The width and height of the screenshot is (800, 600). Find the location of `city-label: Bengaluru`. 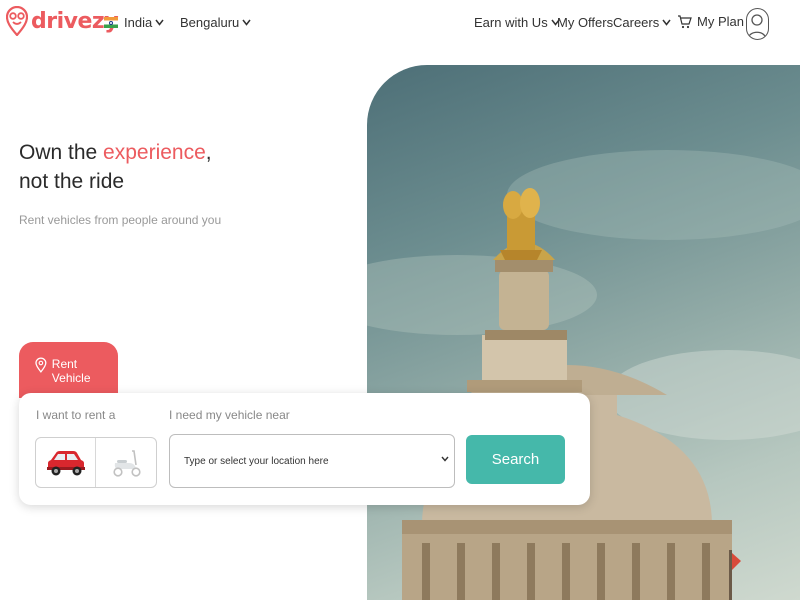

city-label: Bengaluru is located at coordinates (210, 22).